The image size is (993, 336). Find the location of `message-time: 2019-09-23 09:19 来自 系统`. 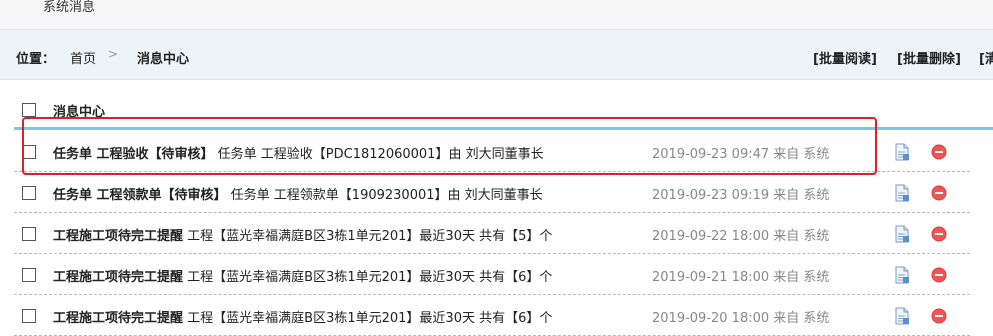

message-time: 2019-09-23 09:19 来自 系统 is located at coordinates (741, 195).